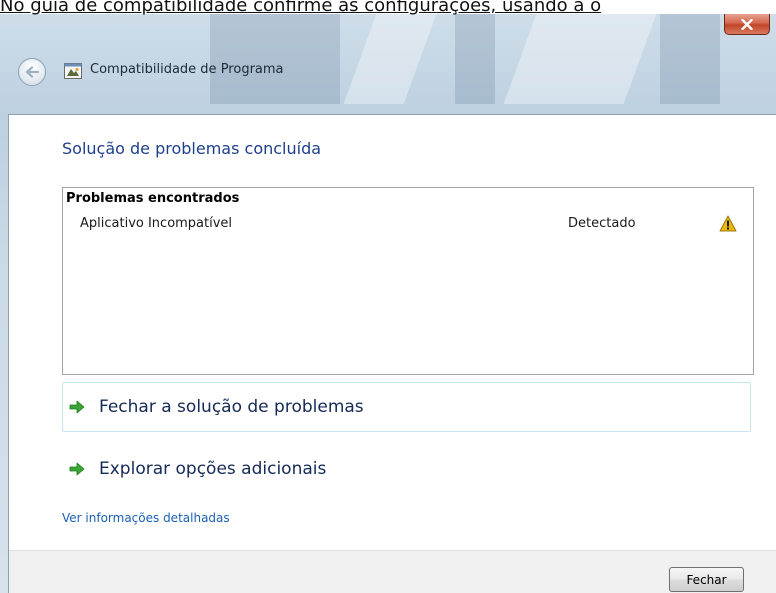 This screenshot has width=776, height=593. Describe the element at coordinates (388, 72) in the screenshot. I see `title-bar: Compatibilidade de Programa` at that location.